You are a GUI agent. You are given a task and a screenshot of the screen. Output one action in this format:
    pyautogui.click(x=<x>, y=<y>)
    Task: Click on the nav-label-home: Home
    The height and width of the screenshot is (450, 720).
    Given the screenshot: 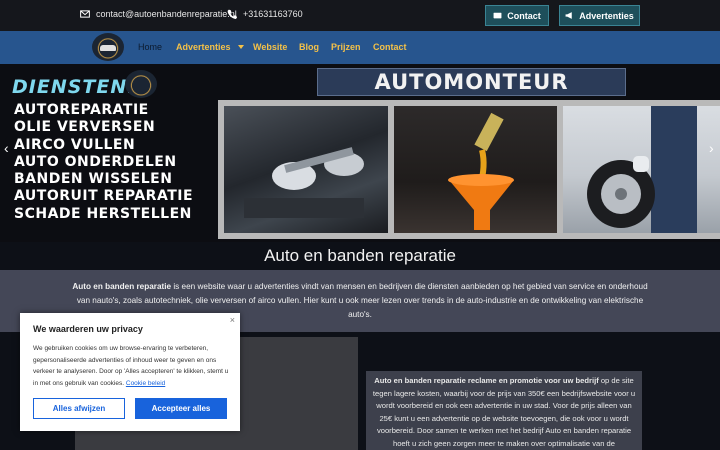 What is the action you would take?
    pyautogui.click(x=150, y=47)
    